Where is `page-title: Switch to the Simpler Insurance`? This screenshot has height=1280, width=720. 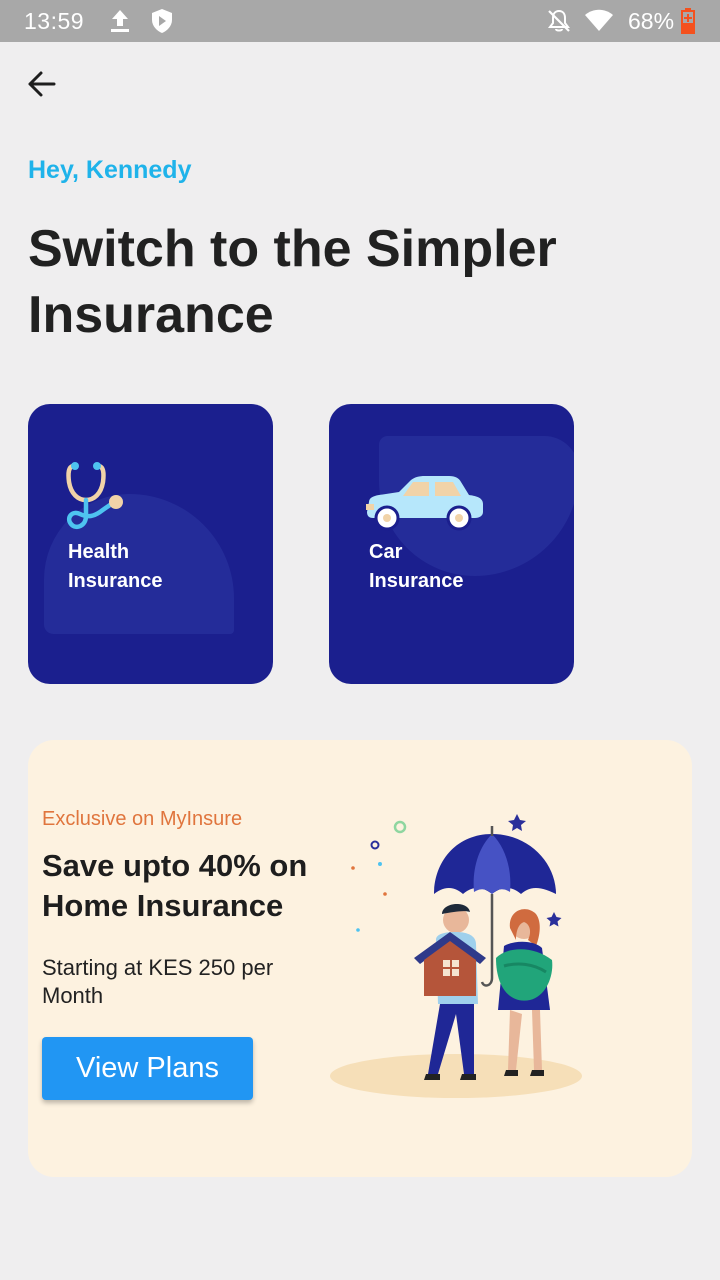
page-title: Switch to the Simpler Insurance is located at coordinates (292, 282).